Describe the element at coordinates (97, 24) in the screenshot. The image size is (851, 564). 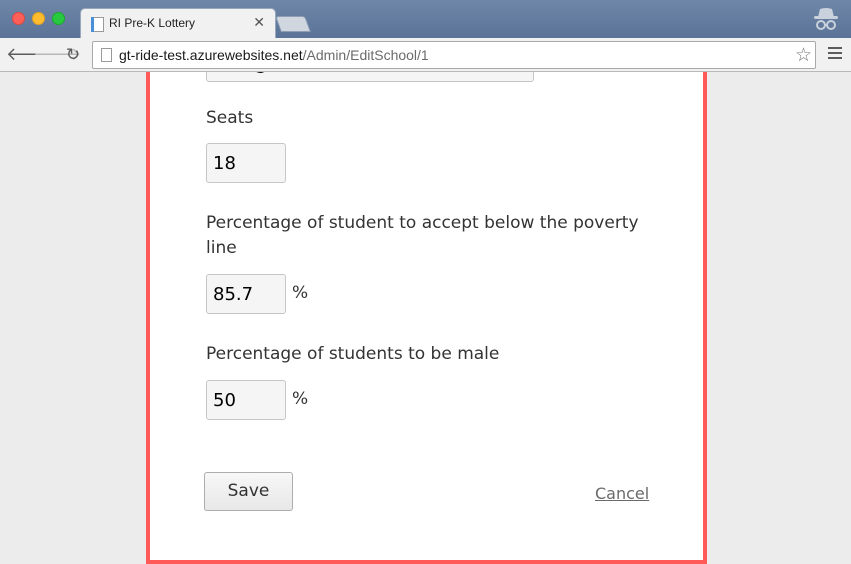
I see `page-icon` at that location.